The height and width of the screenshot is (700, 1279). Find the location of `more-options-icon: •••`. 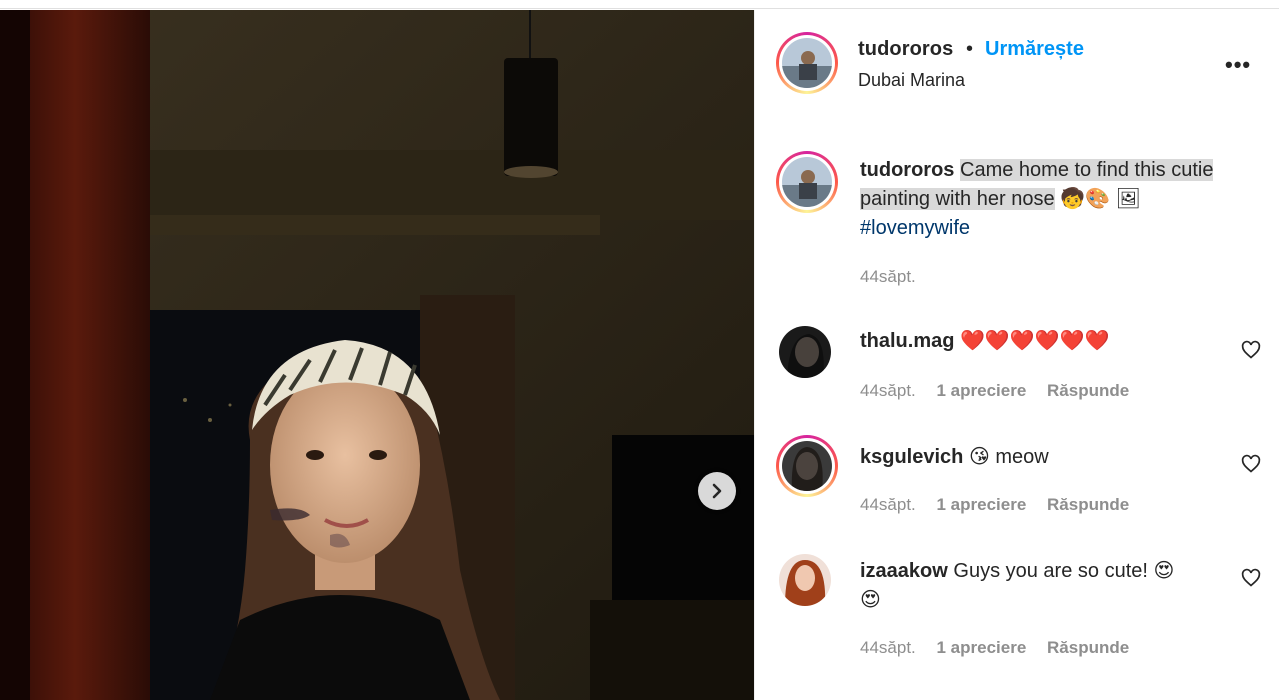

more-options-icon: ••• is located at coordinates (1238, 65).